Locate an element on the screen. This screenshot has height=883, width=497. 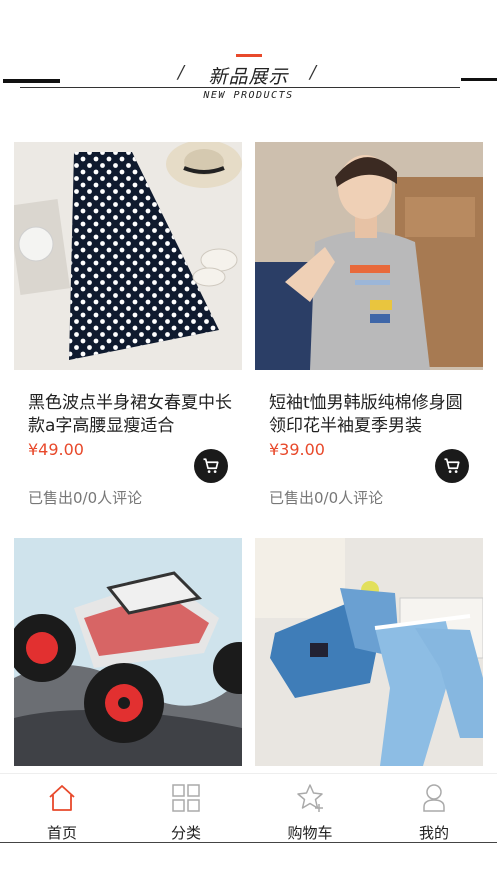
tab-label: 首页 is located at coordinates (61, 833).